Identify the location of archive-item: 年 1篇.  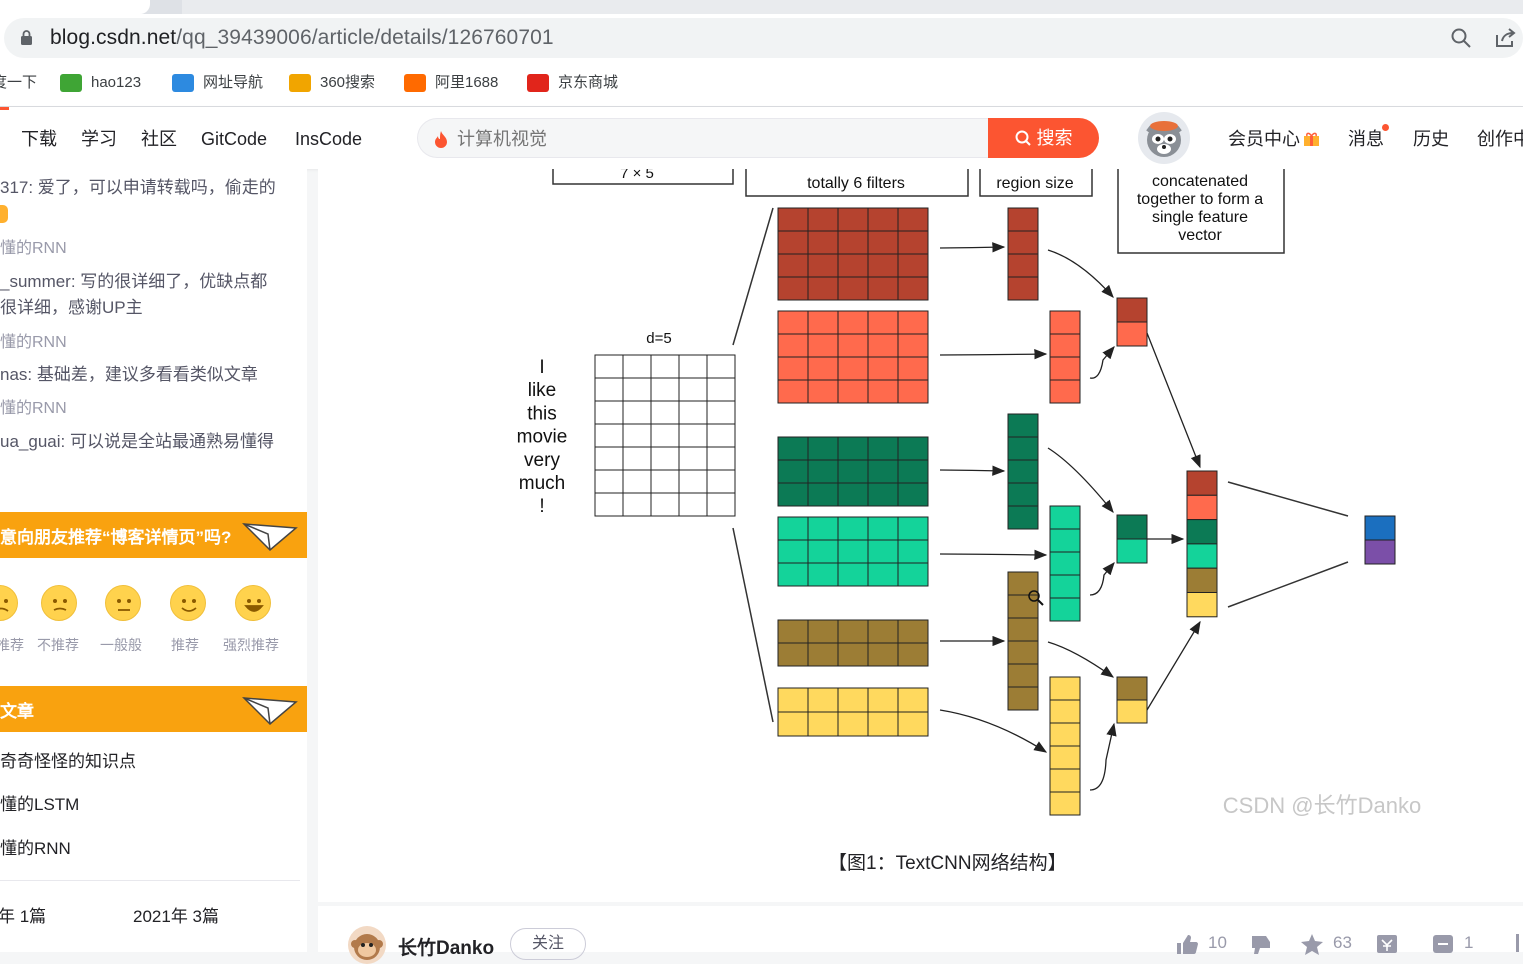
(23, 914).